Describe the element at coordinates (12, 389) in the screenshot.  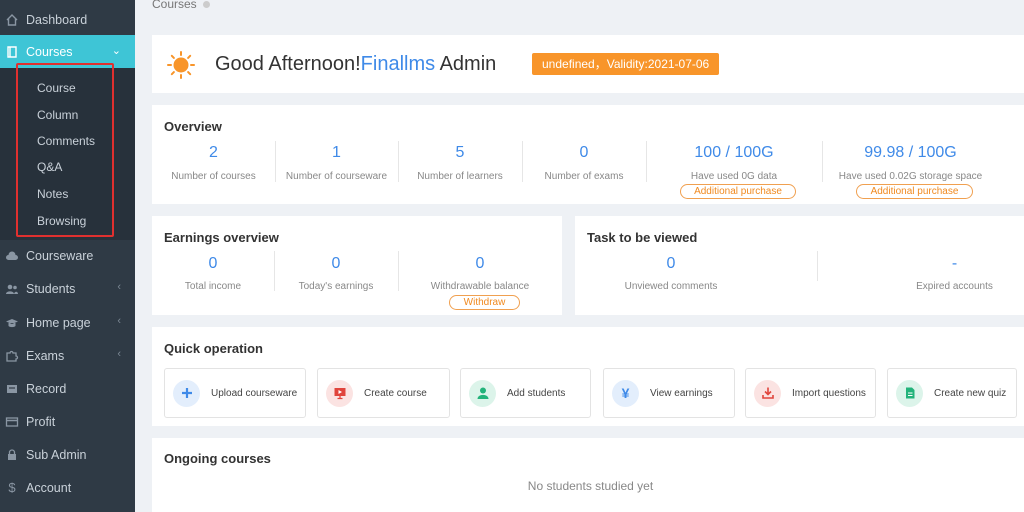
I see `archive-icon` at that location.